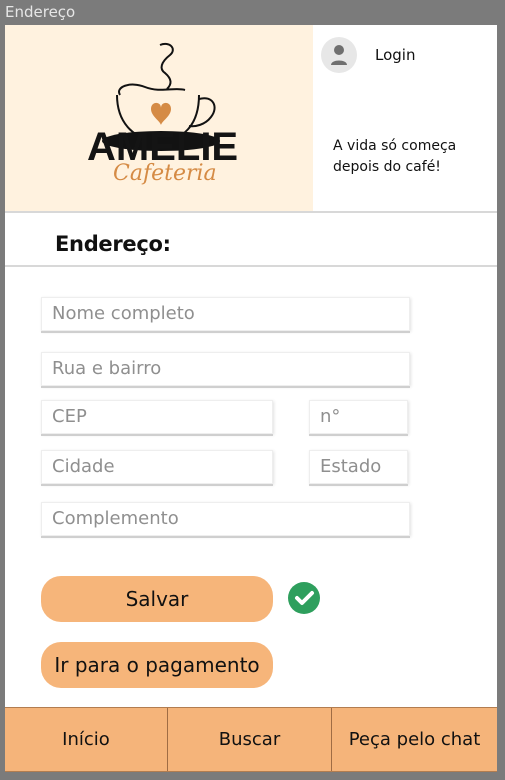 This screenshot has height=780, width=505. Describe the element at coordinates (251, 212) in the screenshot. I see `top-divider` at that location.